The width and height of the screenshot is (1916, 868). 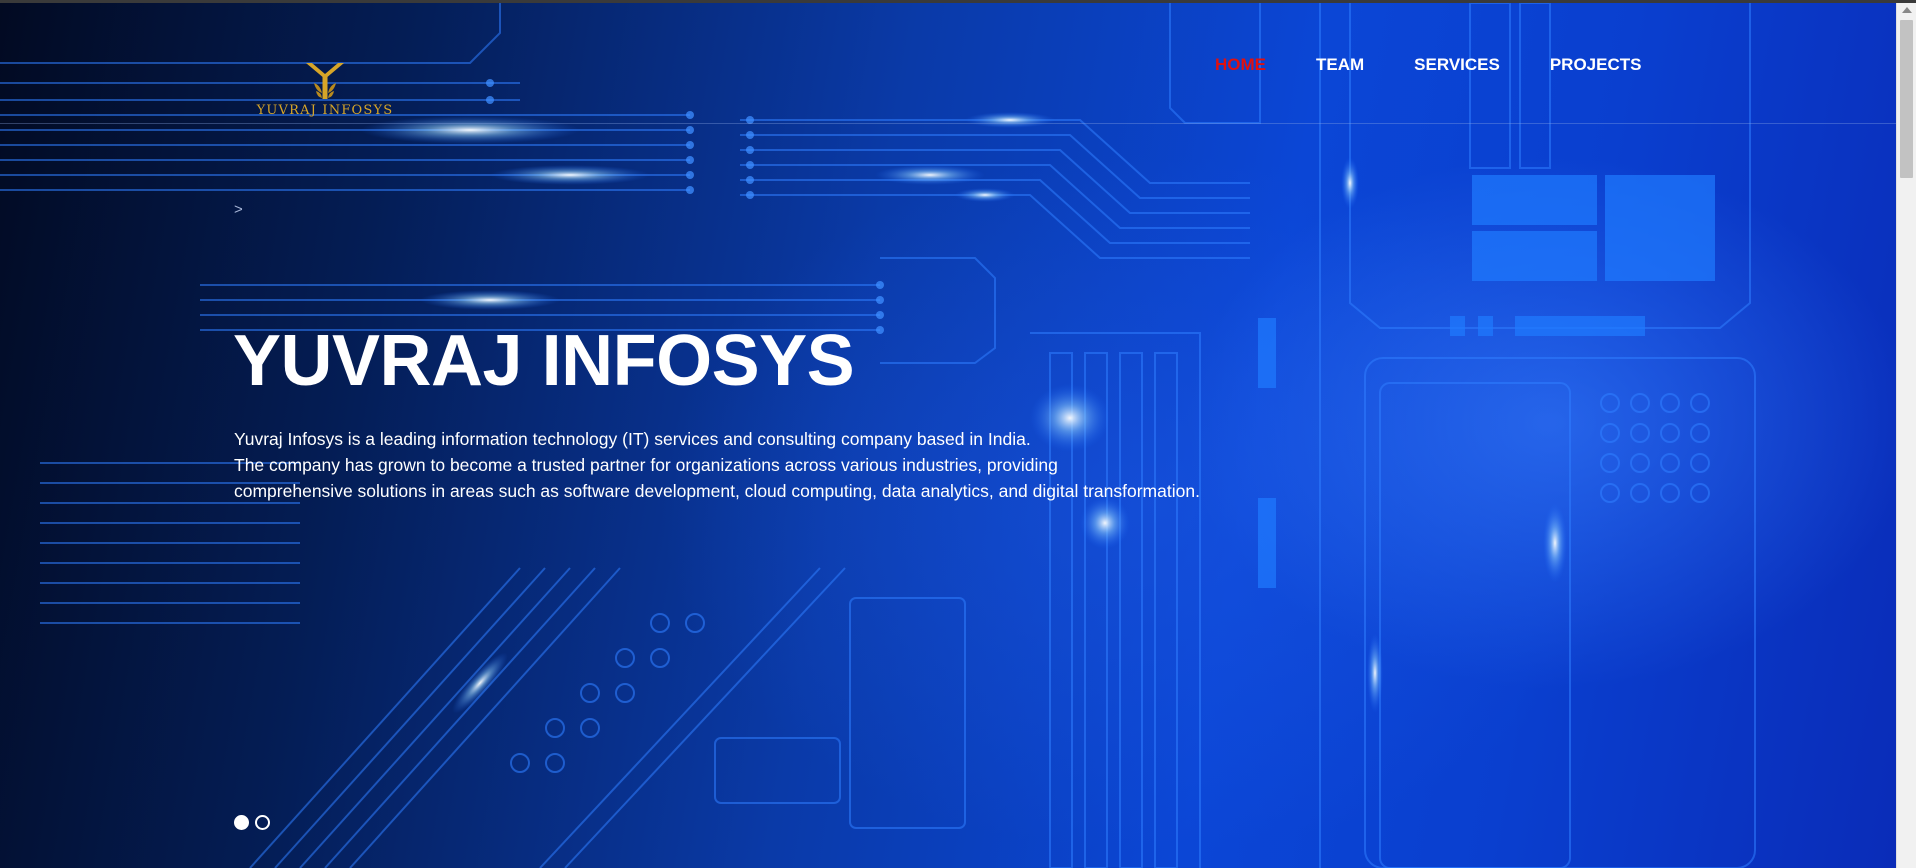 What do you see at coordinates (958, 1) in the screenshot?
I see `browser-top-edge` at bounding box center [958, 1].